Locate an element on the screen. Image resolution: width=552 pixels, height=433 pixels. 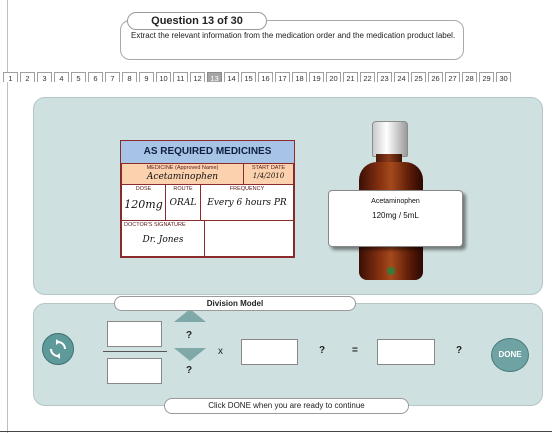
bottle-label: Acetaminophen 120mg / 5mL is located at coordinates (395, 218).